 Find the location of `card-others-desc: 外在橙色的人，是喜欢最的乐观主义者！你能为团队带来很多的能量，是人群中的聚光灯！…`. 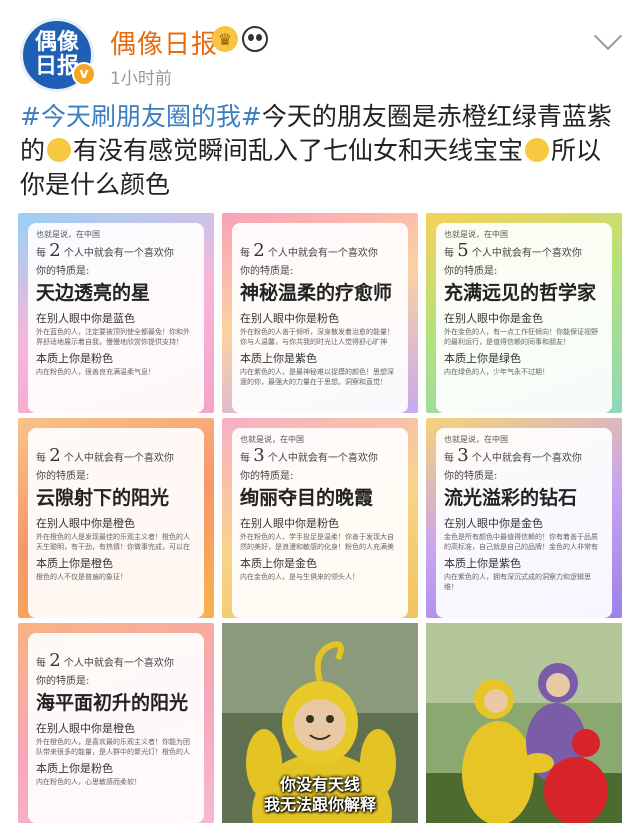

card-others-desc: 外在橙色的人，是喜欢最的乐观主义者！你能为团队带来很多的能量，是人群中的聚光灯！… is located at coordinates (113, 747).